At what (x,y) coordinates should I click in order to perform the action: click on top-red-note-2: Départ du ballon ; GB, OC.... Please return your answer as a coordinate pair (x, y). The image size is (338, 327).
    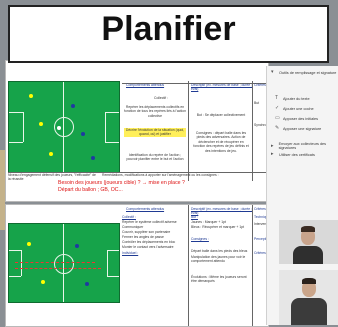
    Looking at the image, I should click on (90, 190).